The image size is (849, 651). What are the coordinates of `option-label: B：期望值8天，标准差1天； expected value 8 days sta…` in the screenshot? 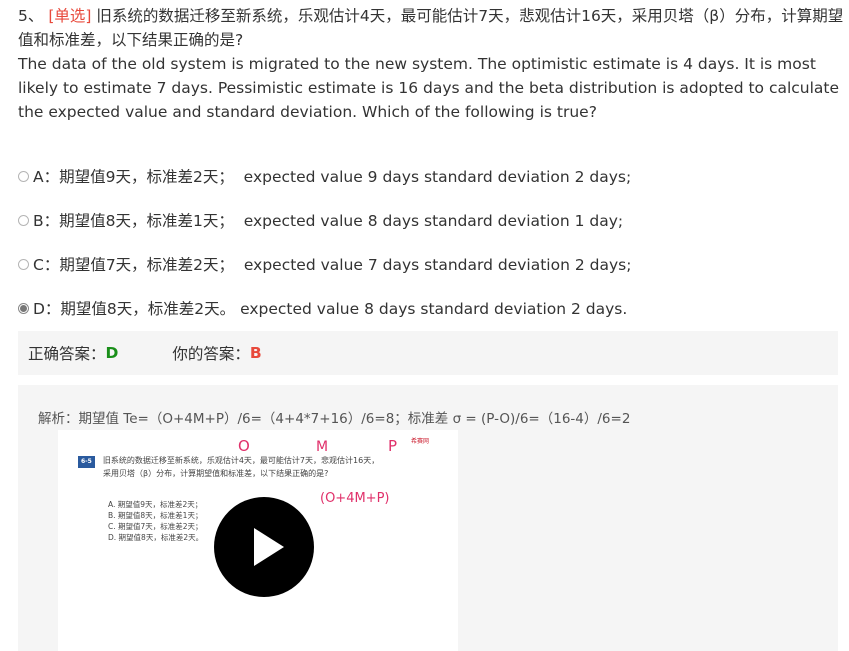 It's located at (328, 221).